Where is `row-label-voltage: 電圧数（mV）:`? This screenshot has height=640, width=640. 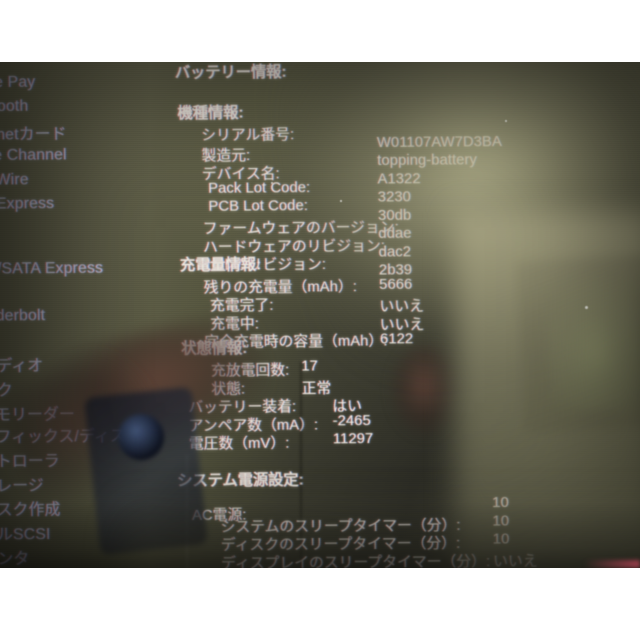 row-label-voltage: 電圧数（mV）: is located at coordinates (239, 444).